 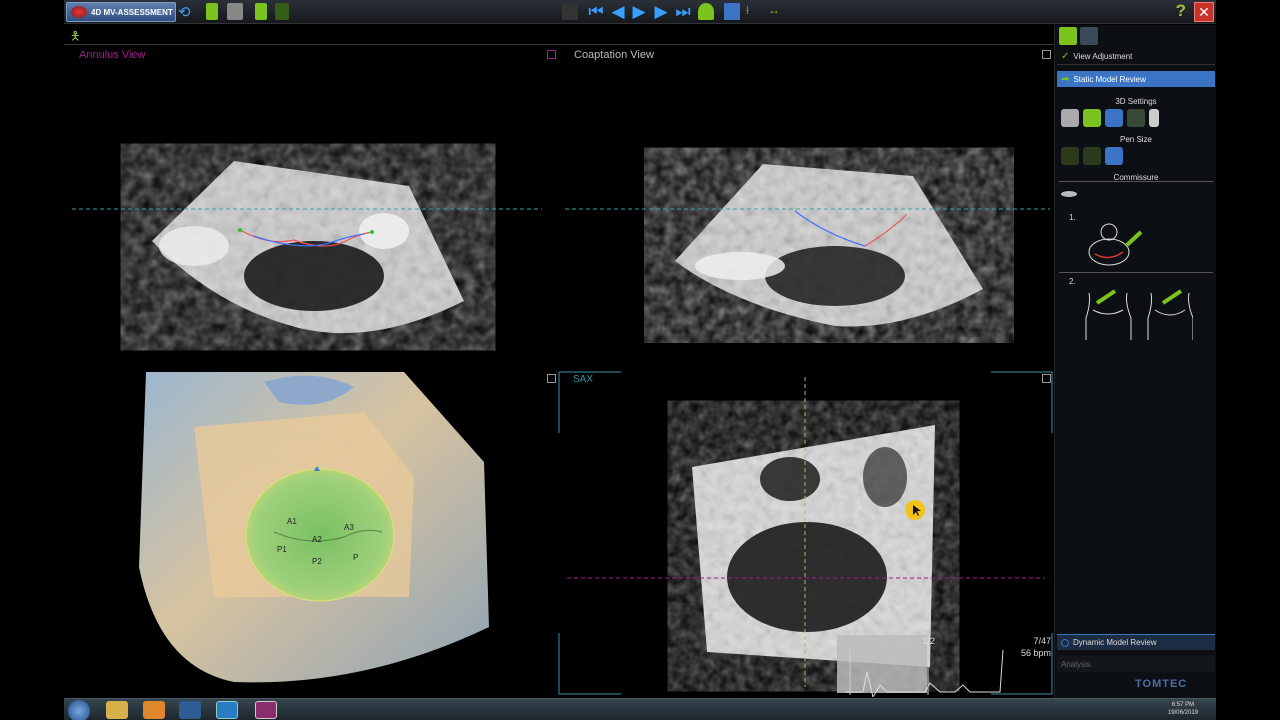 What do you see at coordinates (317, 561) in the screenshot?
I see `leaflet-label-p2: P2` at bounding box center [317, 561].